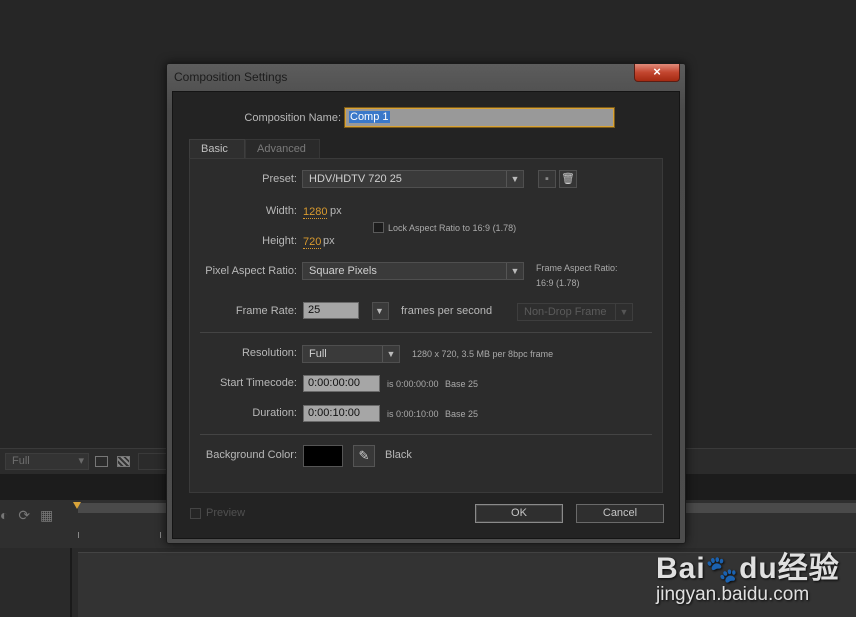 The height and width of the screenshot is (617, 856). What do you see at coordinates (292, 118) in the screenshot?
I see `comp-name-label: Composition Name:` at bounding box center [292, 118].